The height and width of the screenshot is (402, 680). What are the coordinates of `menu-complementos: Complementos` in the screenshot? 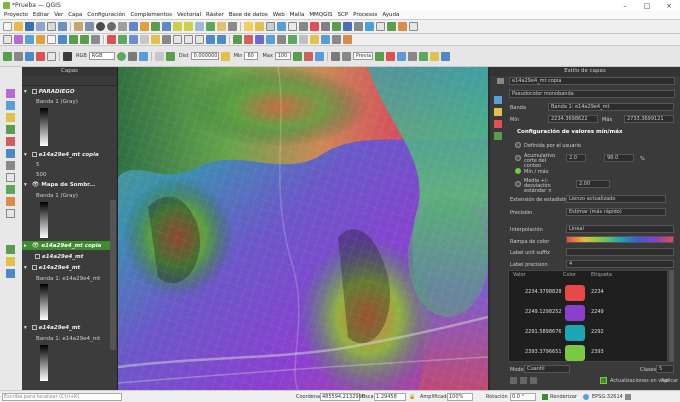 It's located at (151, 15).